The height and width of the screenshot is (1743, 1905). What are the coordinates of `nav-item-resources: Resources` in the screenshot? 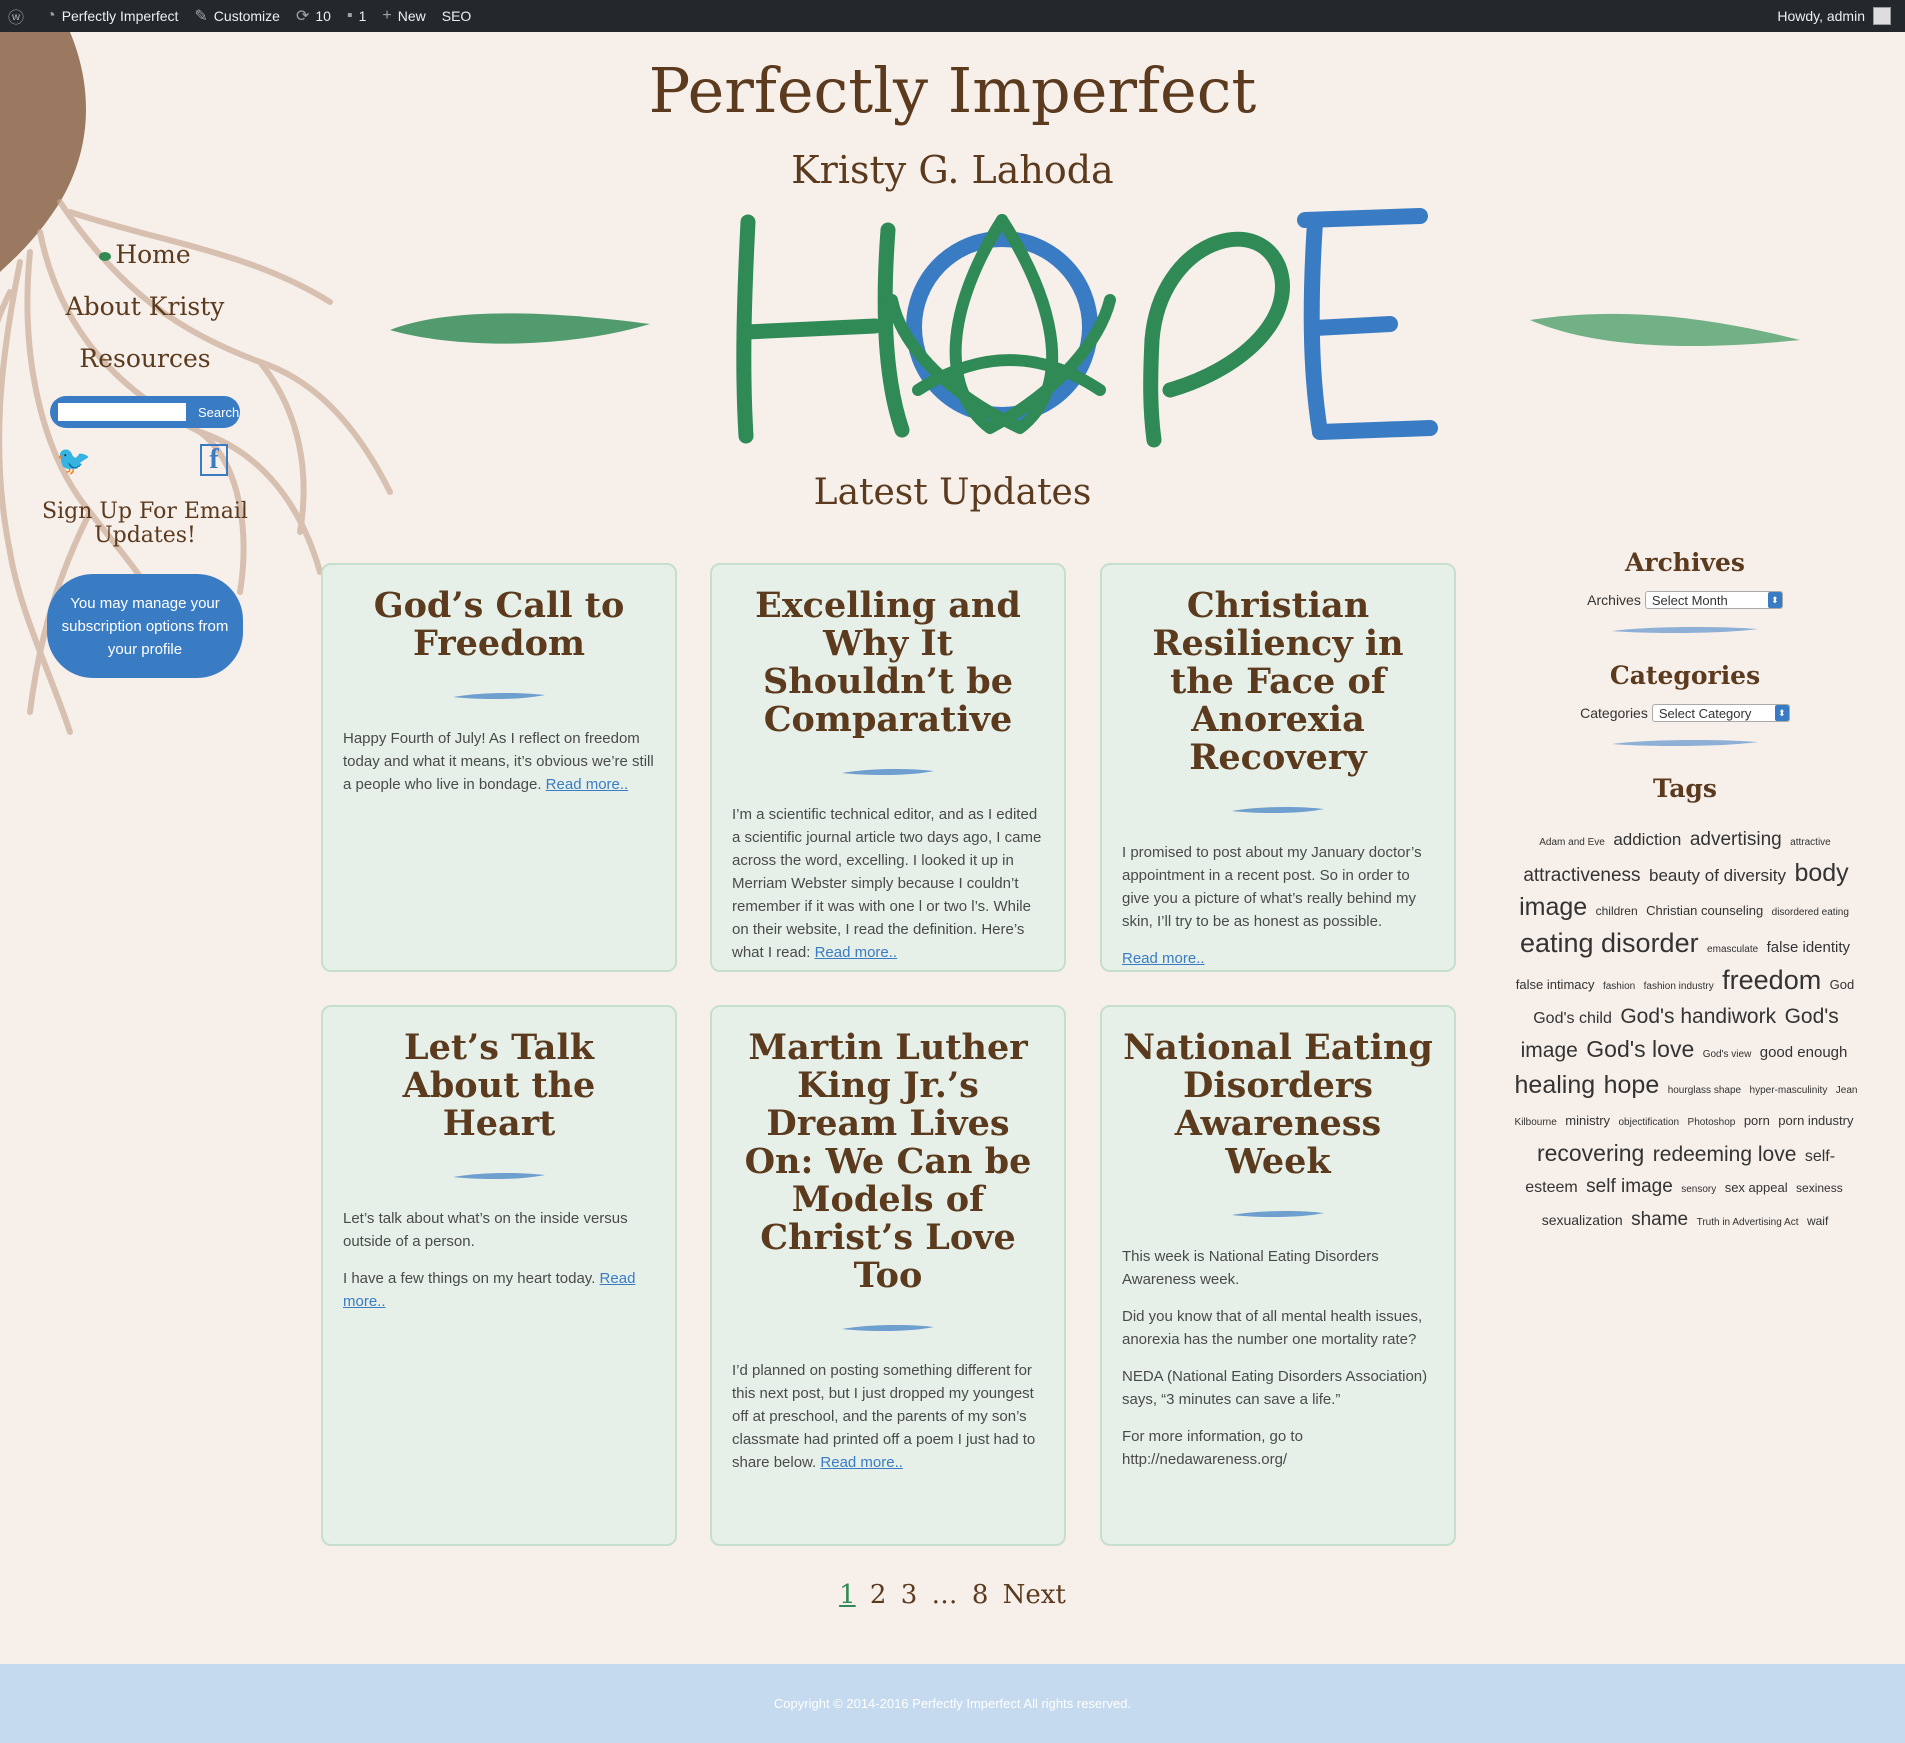 It's located at (145, 358).